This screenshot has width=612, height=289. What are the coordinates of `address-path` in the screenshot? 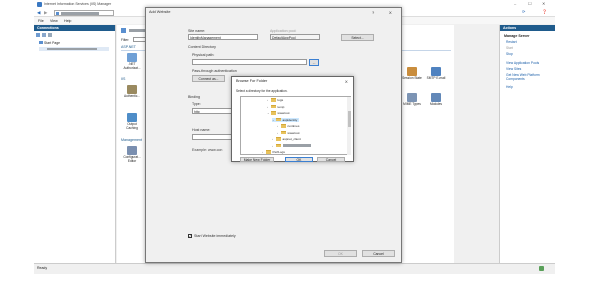 It's located at (84, 12).